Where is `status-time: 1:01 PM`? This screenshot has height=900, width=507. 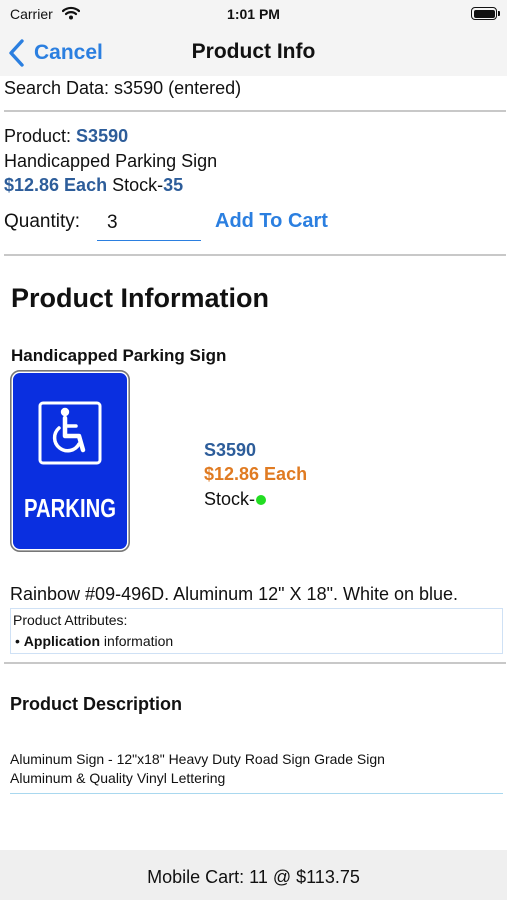 status-time: 1:01 PM is located at coordinates (253, 14).